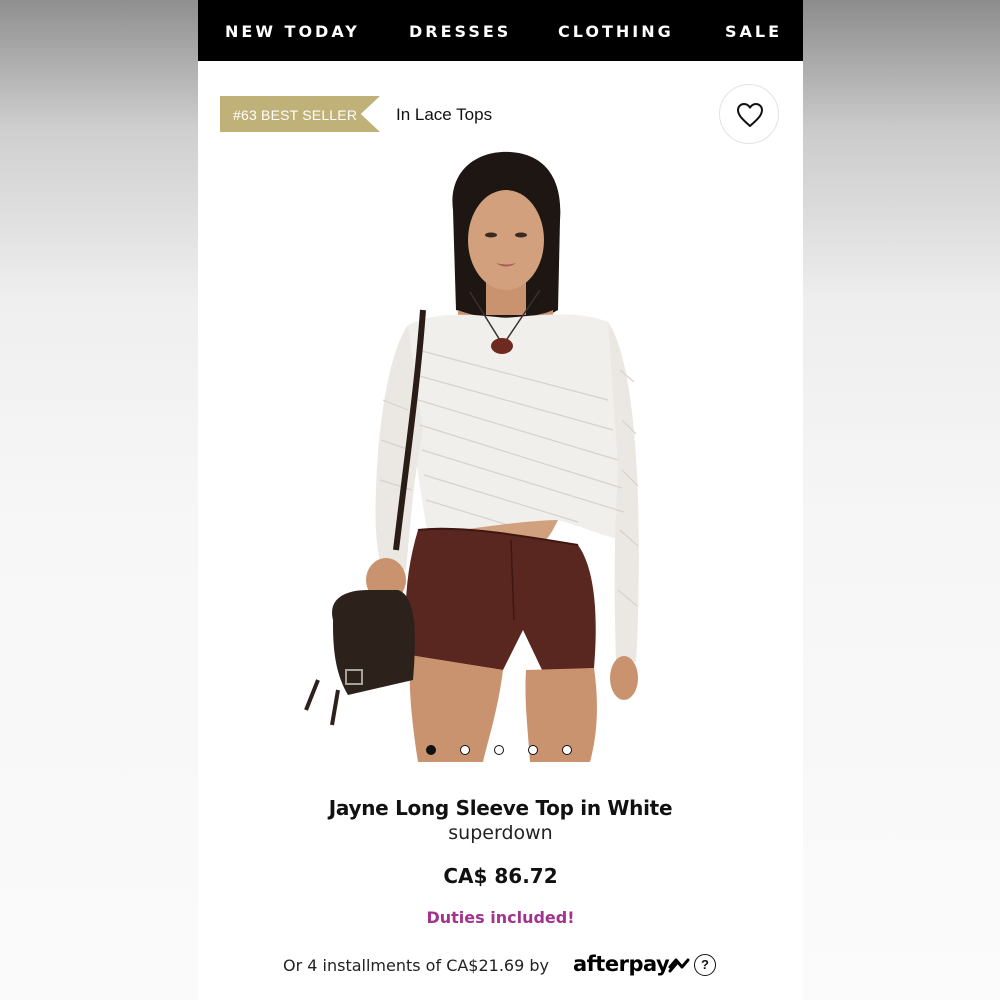  What do you see at coordinates (705, 965) in the screenshot?
I see `question-circle-icon: ?` at bounding box center [705, 965].